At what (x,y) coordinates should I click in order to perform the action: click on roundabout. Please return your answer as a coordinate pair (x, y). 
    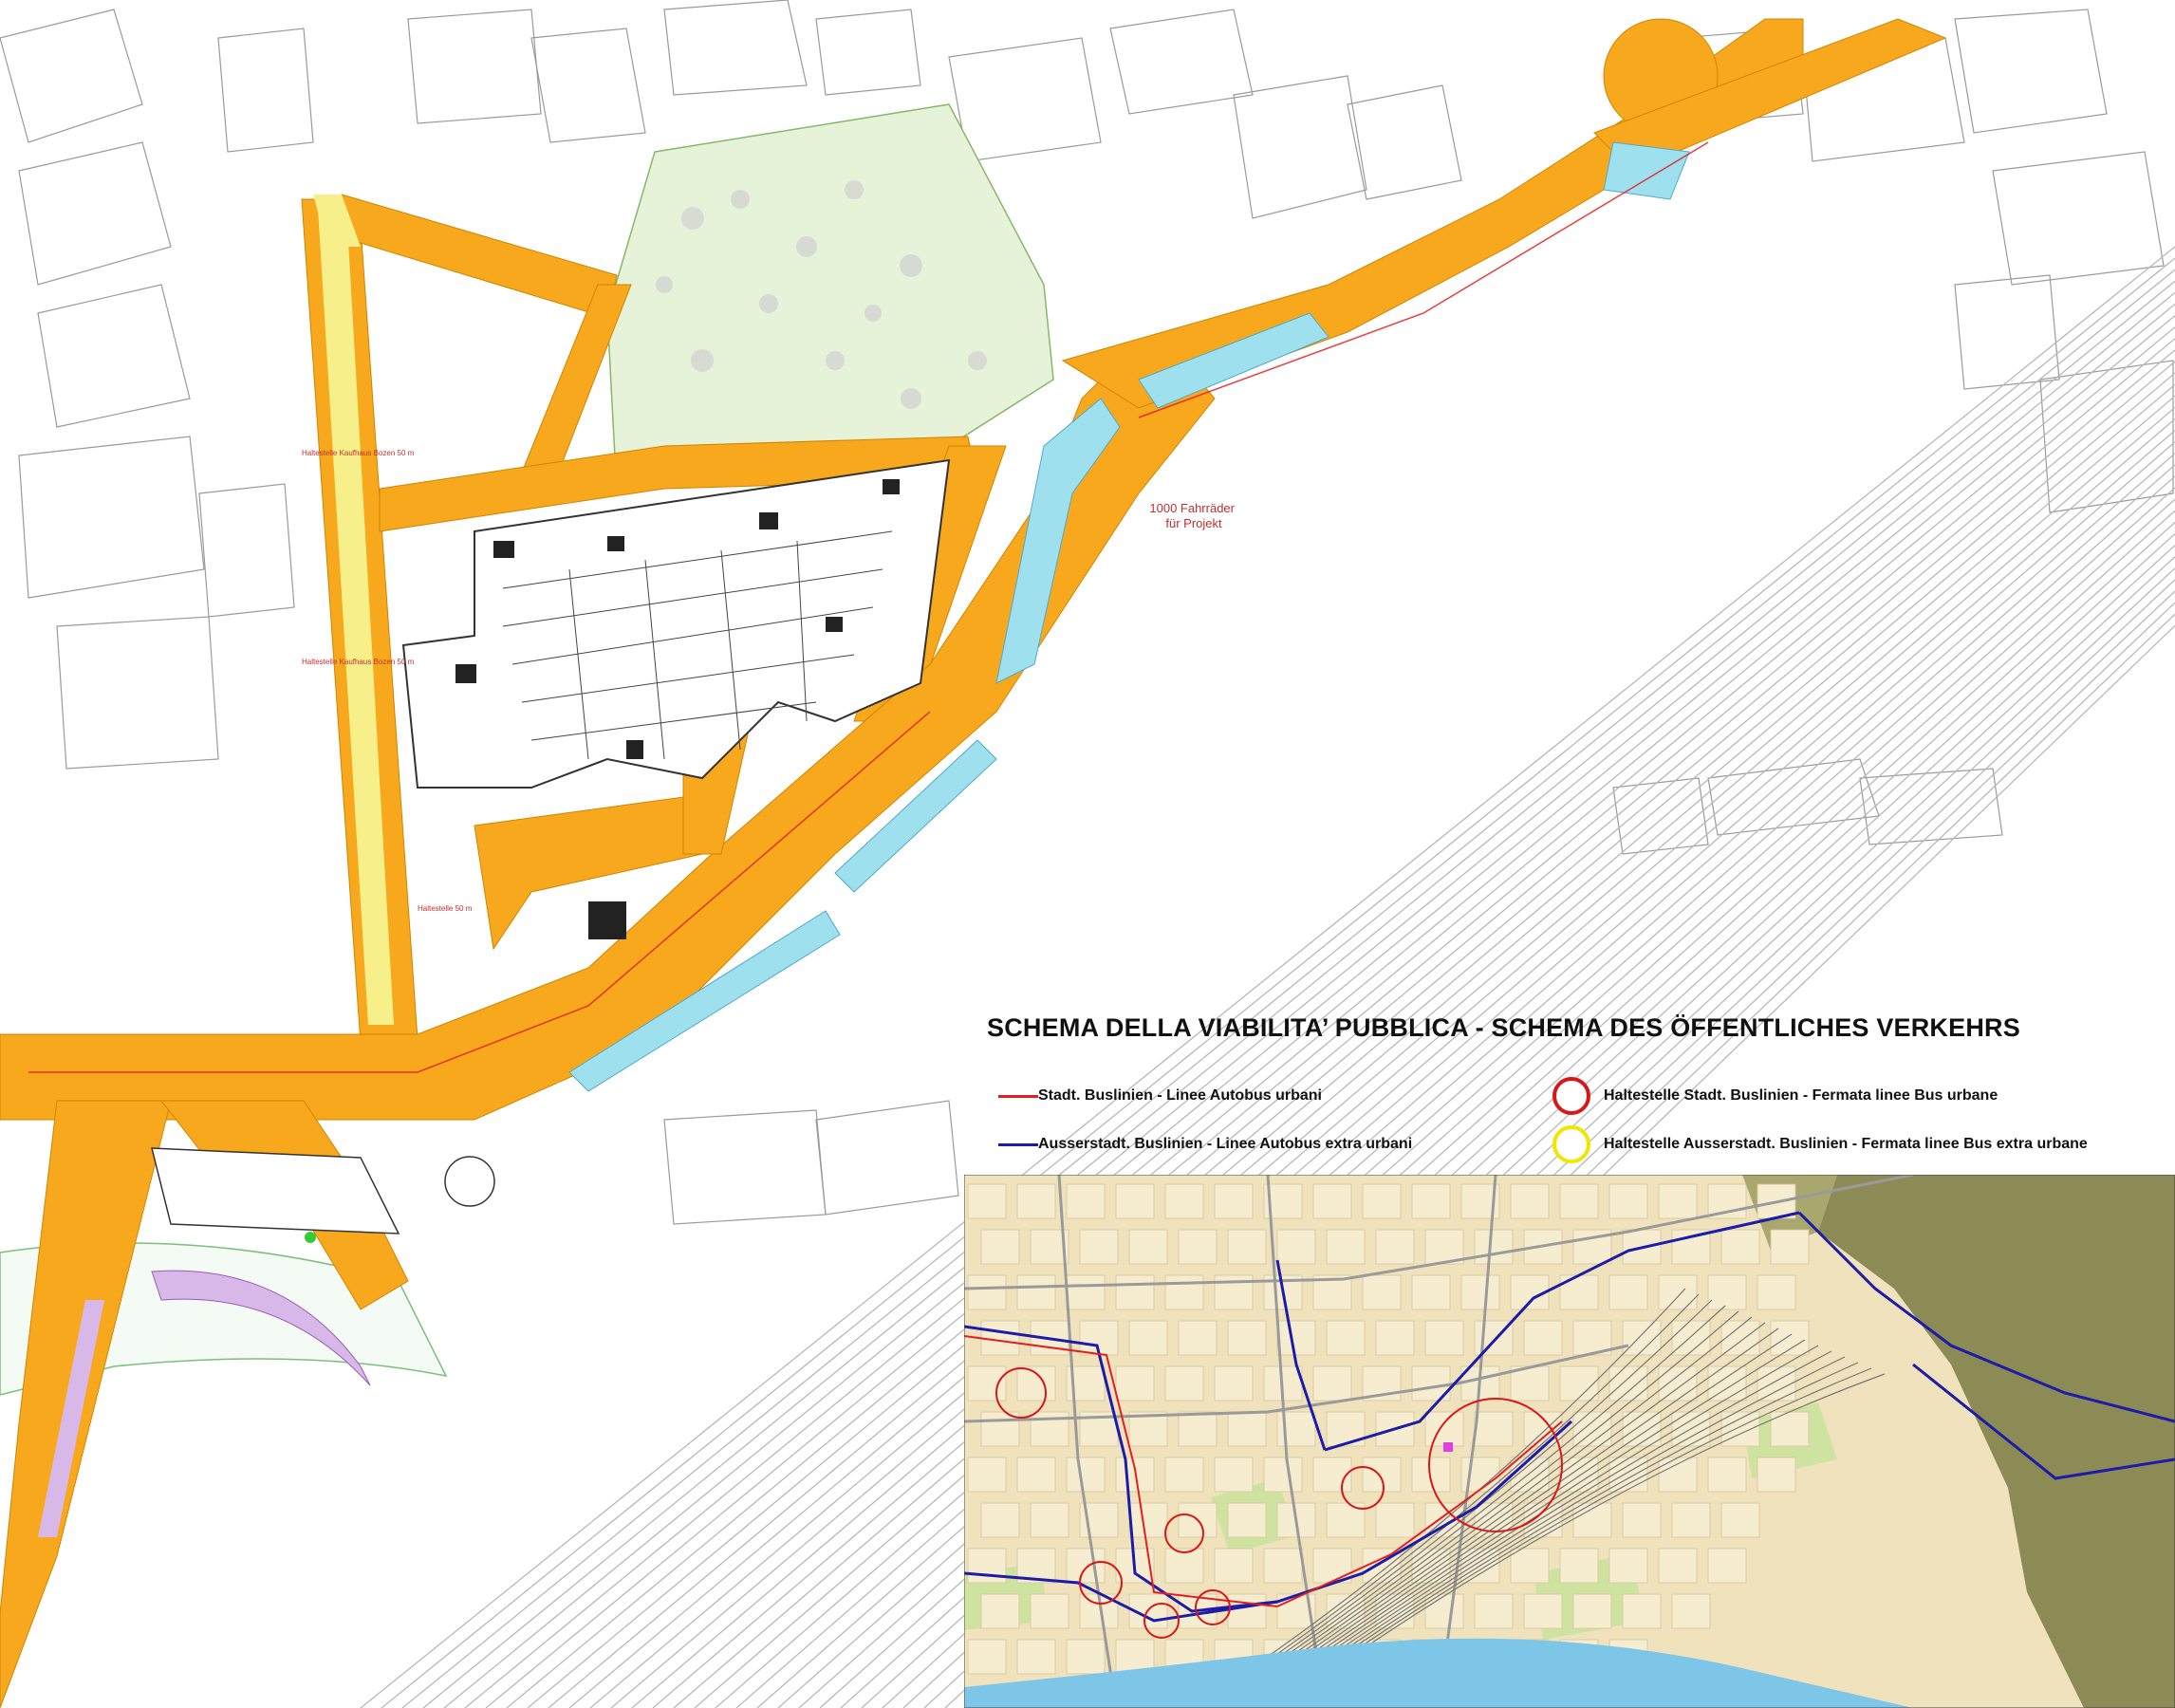
    Looking at the image, I should click on (469, 1181).